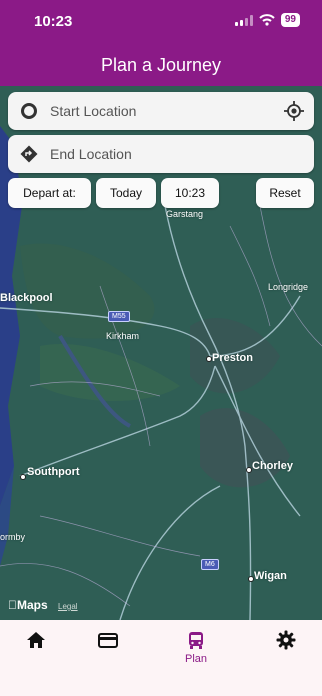  What do you see at coordinates (53, 21) in the screenshot?
I see `status-time: 10:23` at bounding box center [53, 21].